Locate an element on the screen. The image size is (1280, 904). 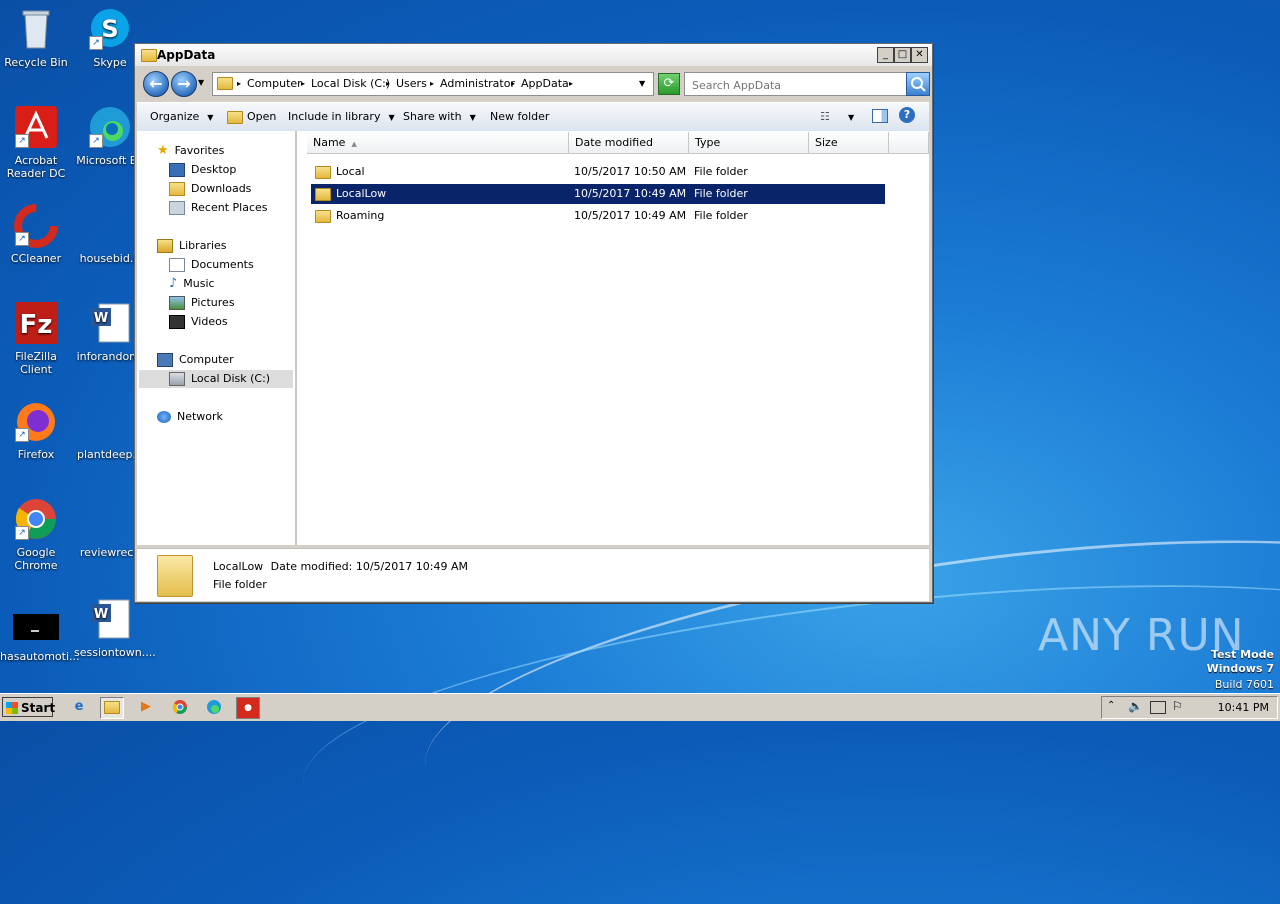
close-button: ✕ is located at coordinates (919, 55).